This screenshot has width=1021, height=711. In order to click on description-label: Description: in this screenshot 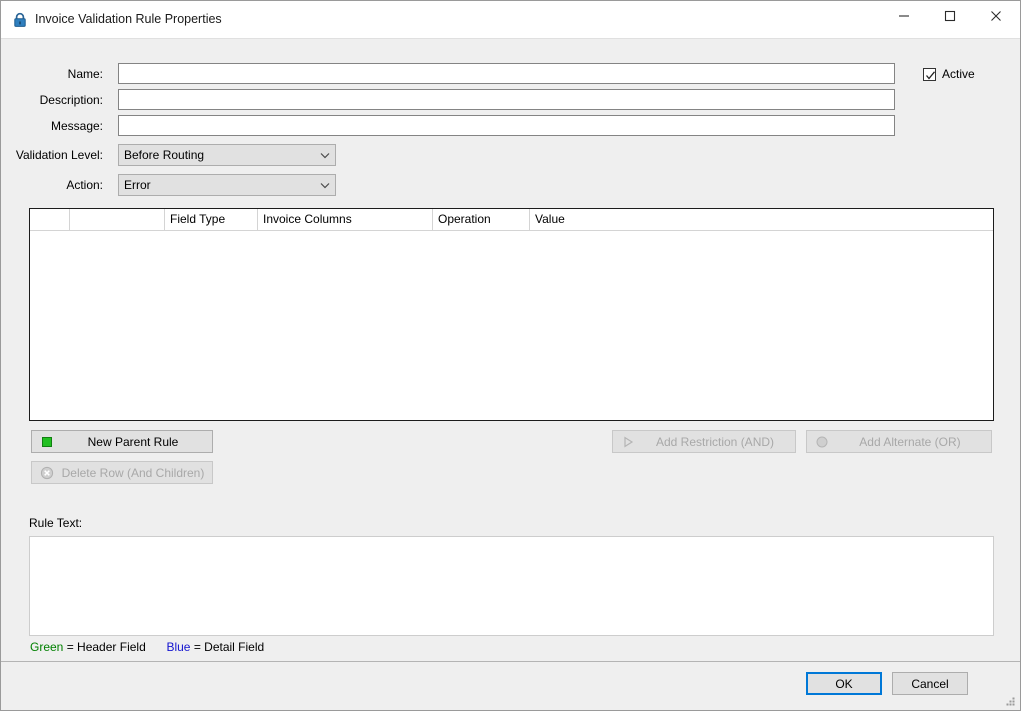, I will do `click(71, 100)`.